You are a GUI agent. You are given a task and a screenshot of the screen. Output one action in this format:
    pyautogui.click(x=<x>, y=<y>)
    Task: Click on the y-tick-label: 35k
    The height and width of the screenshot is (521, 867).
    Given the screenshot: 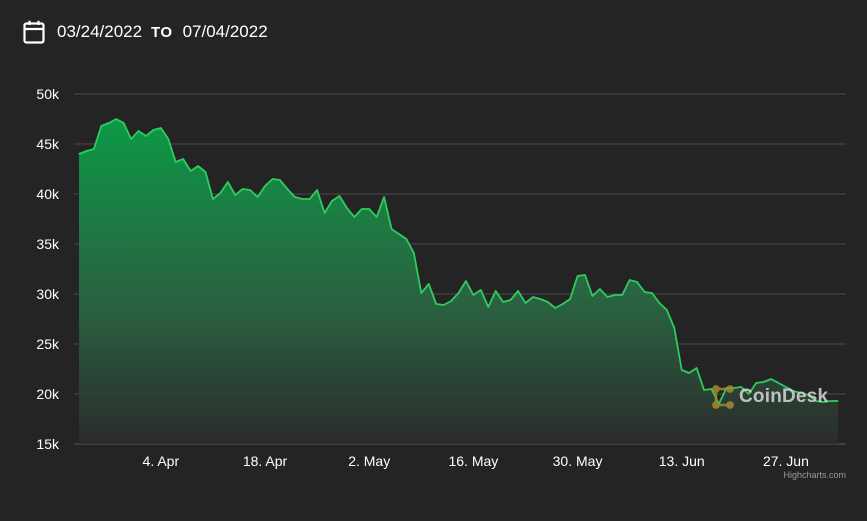 What is the action you would take?
    pyautogui.click(x=48, y=244)
    